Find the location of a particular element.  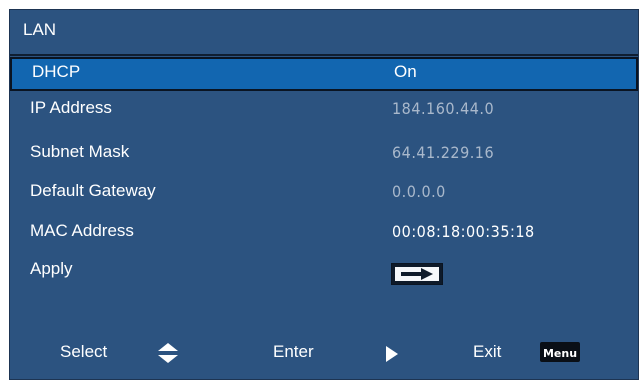

menu-key-icon: Menu is located at coordinates (560, 354).